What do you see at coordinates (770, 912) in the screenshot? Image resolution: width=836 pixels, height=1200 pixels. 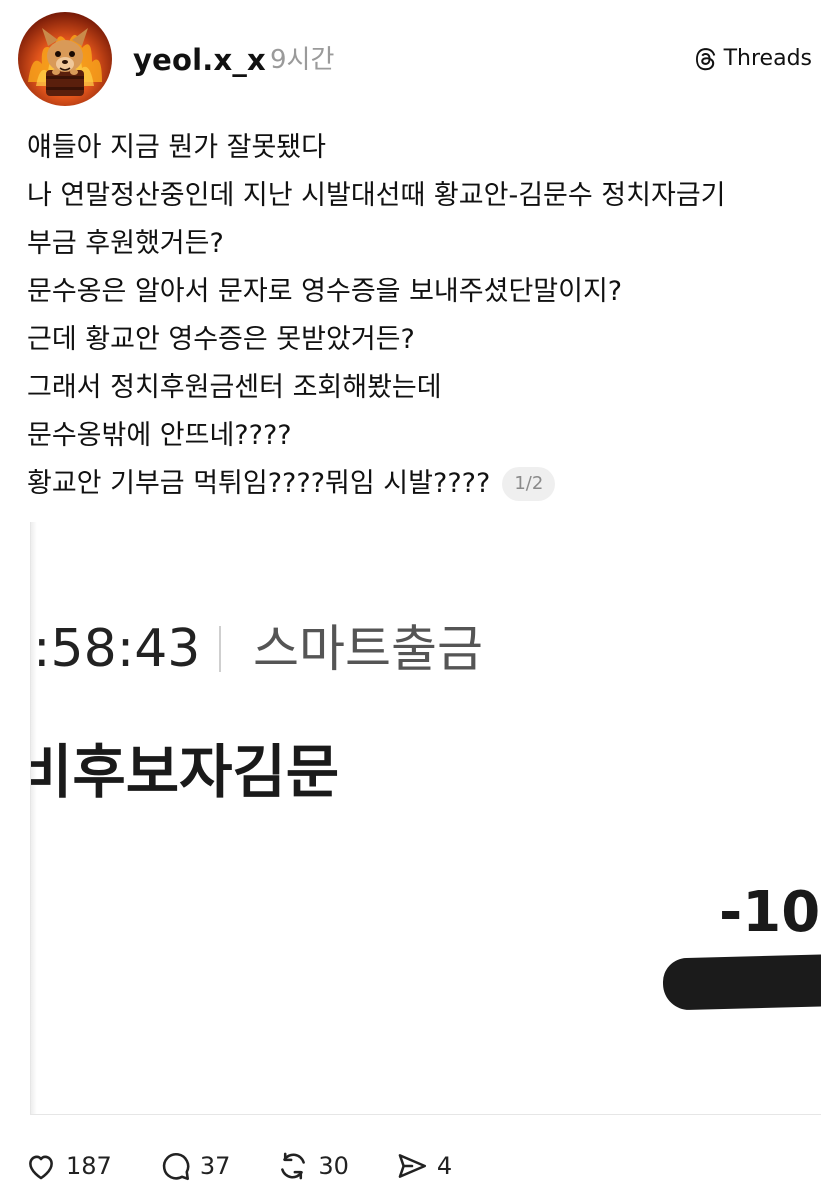 I see `transaction-amount: -10` at bounding box center [770, 912].